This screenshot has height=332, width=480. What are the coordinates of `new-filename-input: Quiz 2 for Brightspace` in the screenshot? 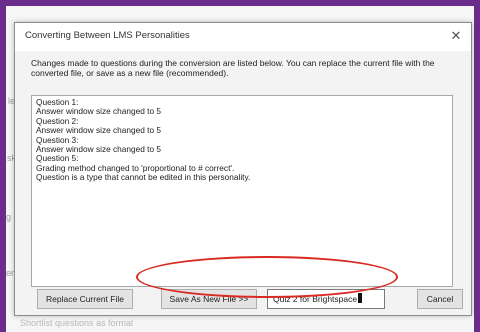 It's located at (326, 299).